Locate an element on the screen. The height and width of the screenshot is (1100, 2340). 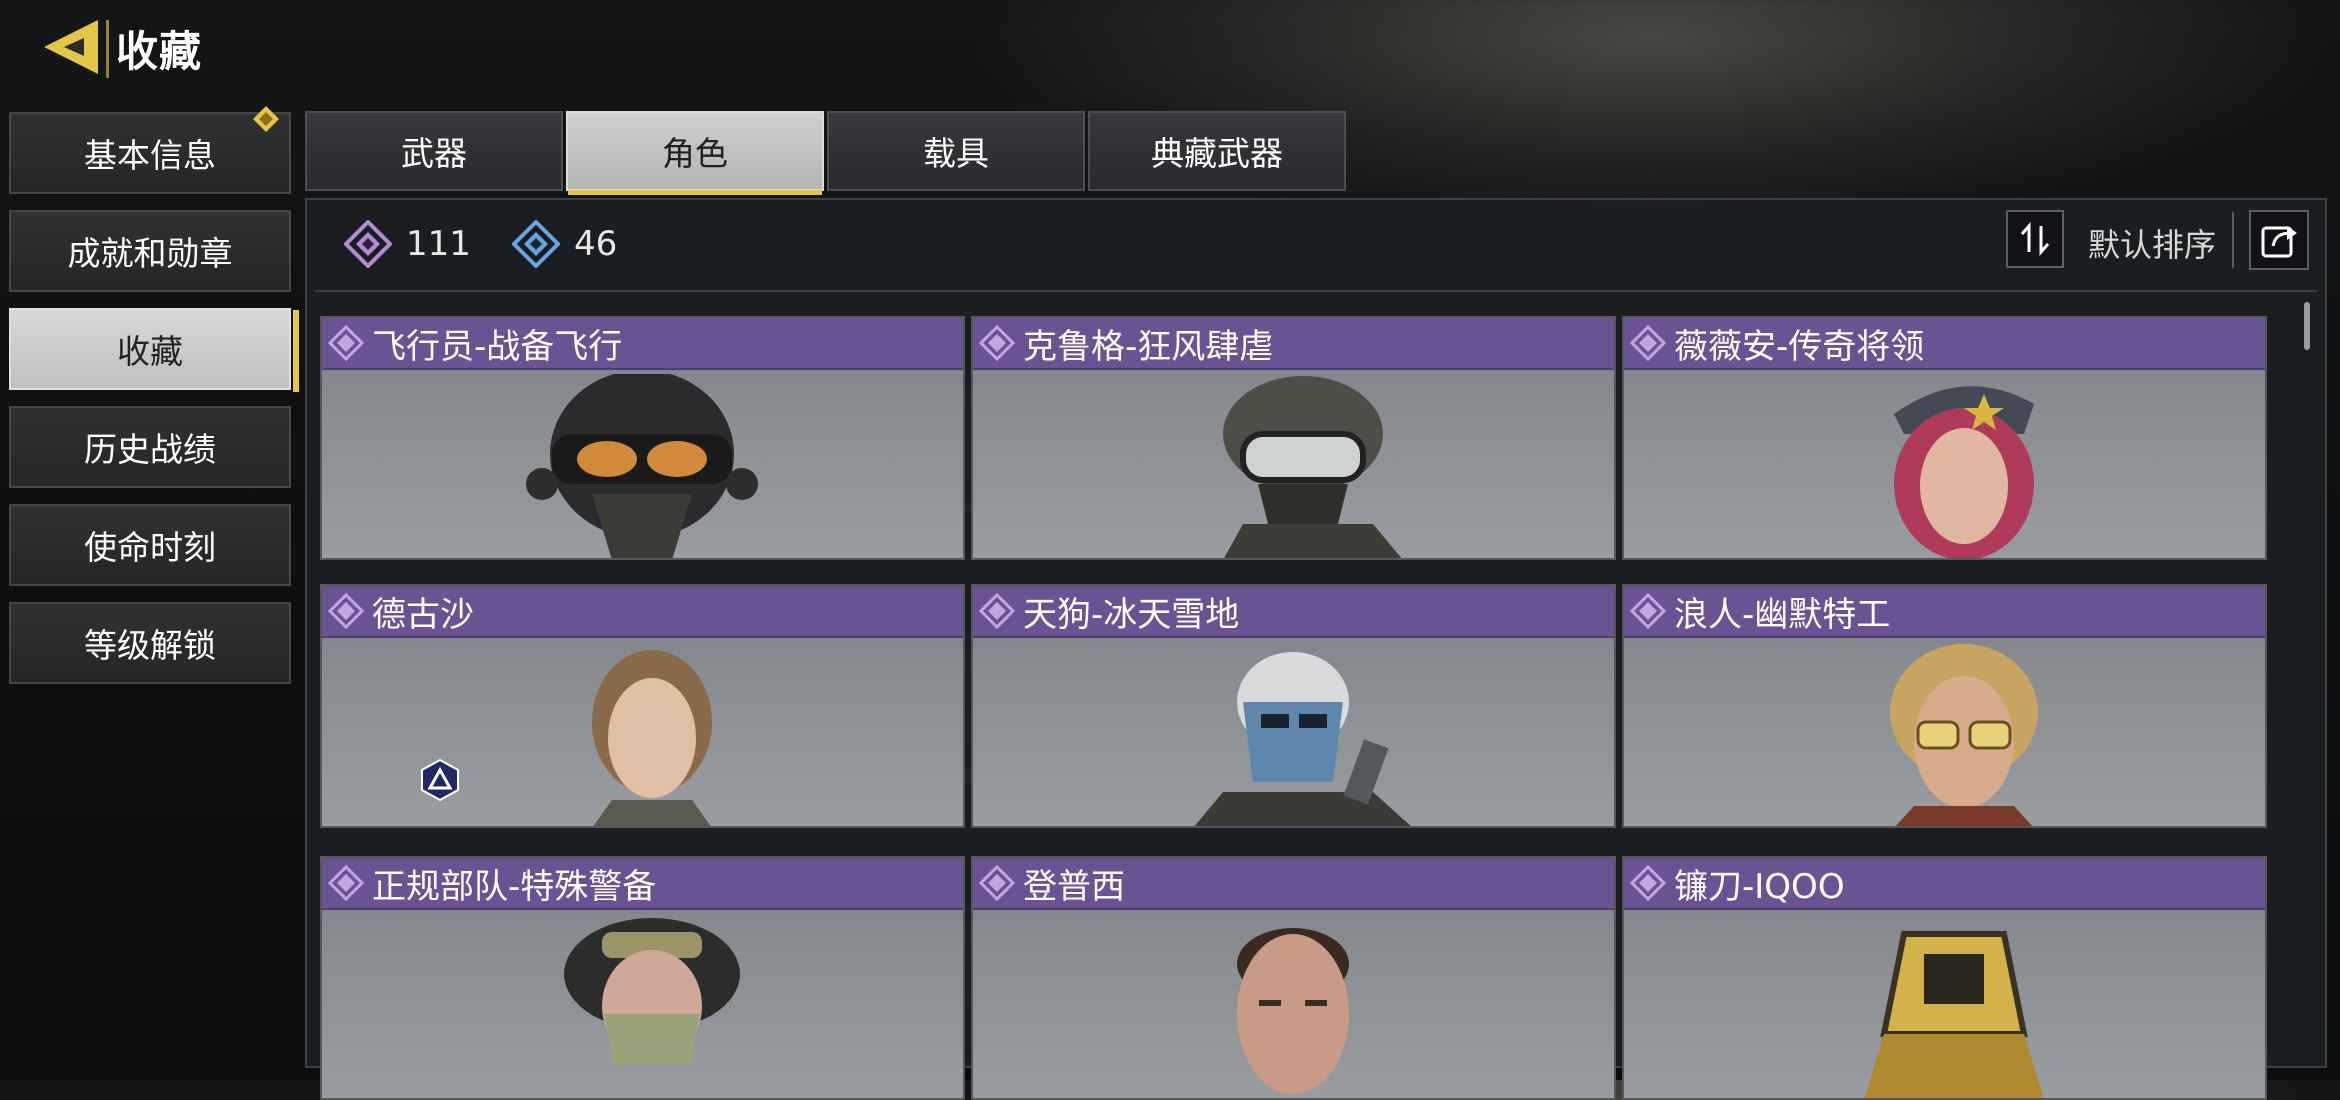
share-button is located at coordinates (2279, 240).